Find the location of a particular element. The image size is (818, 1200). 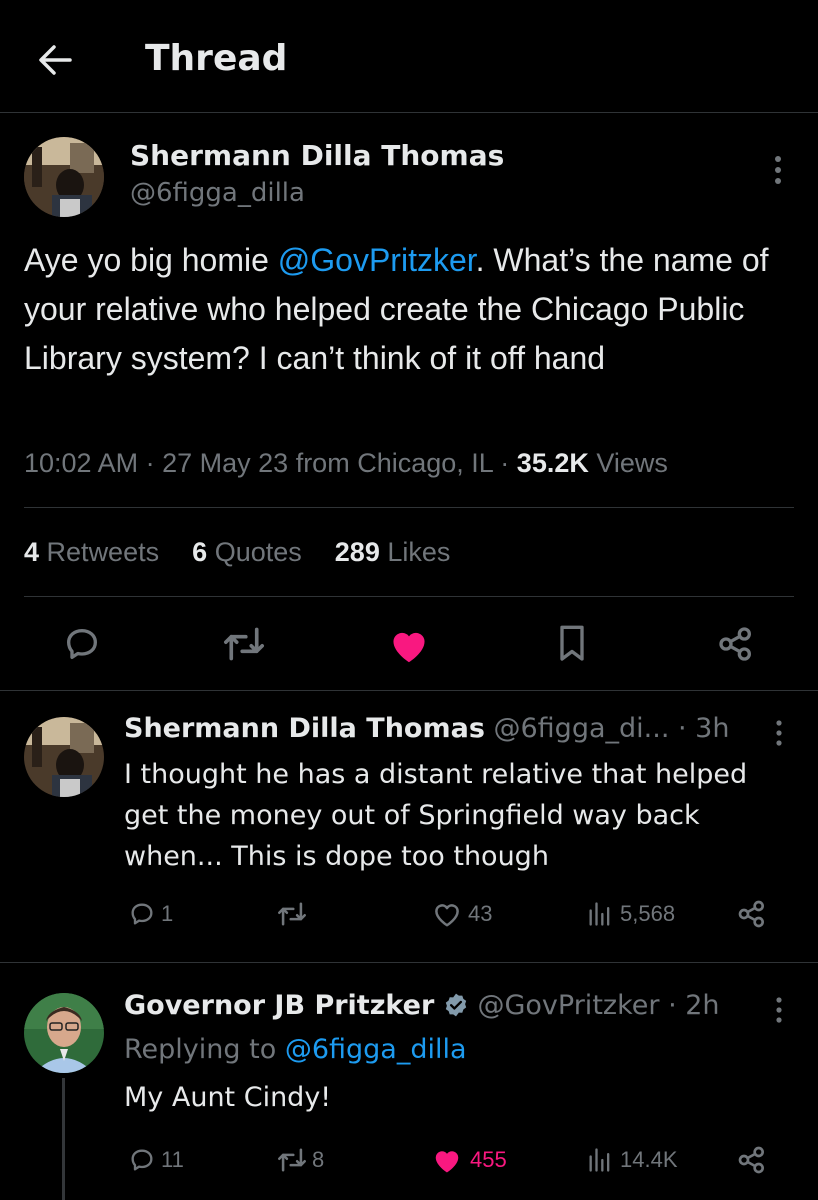

bookmark-icon is located at coordinates (572, 643).